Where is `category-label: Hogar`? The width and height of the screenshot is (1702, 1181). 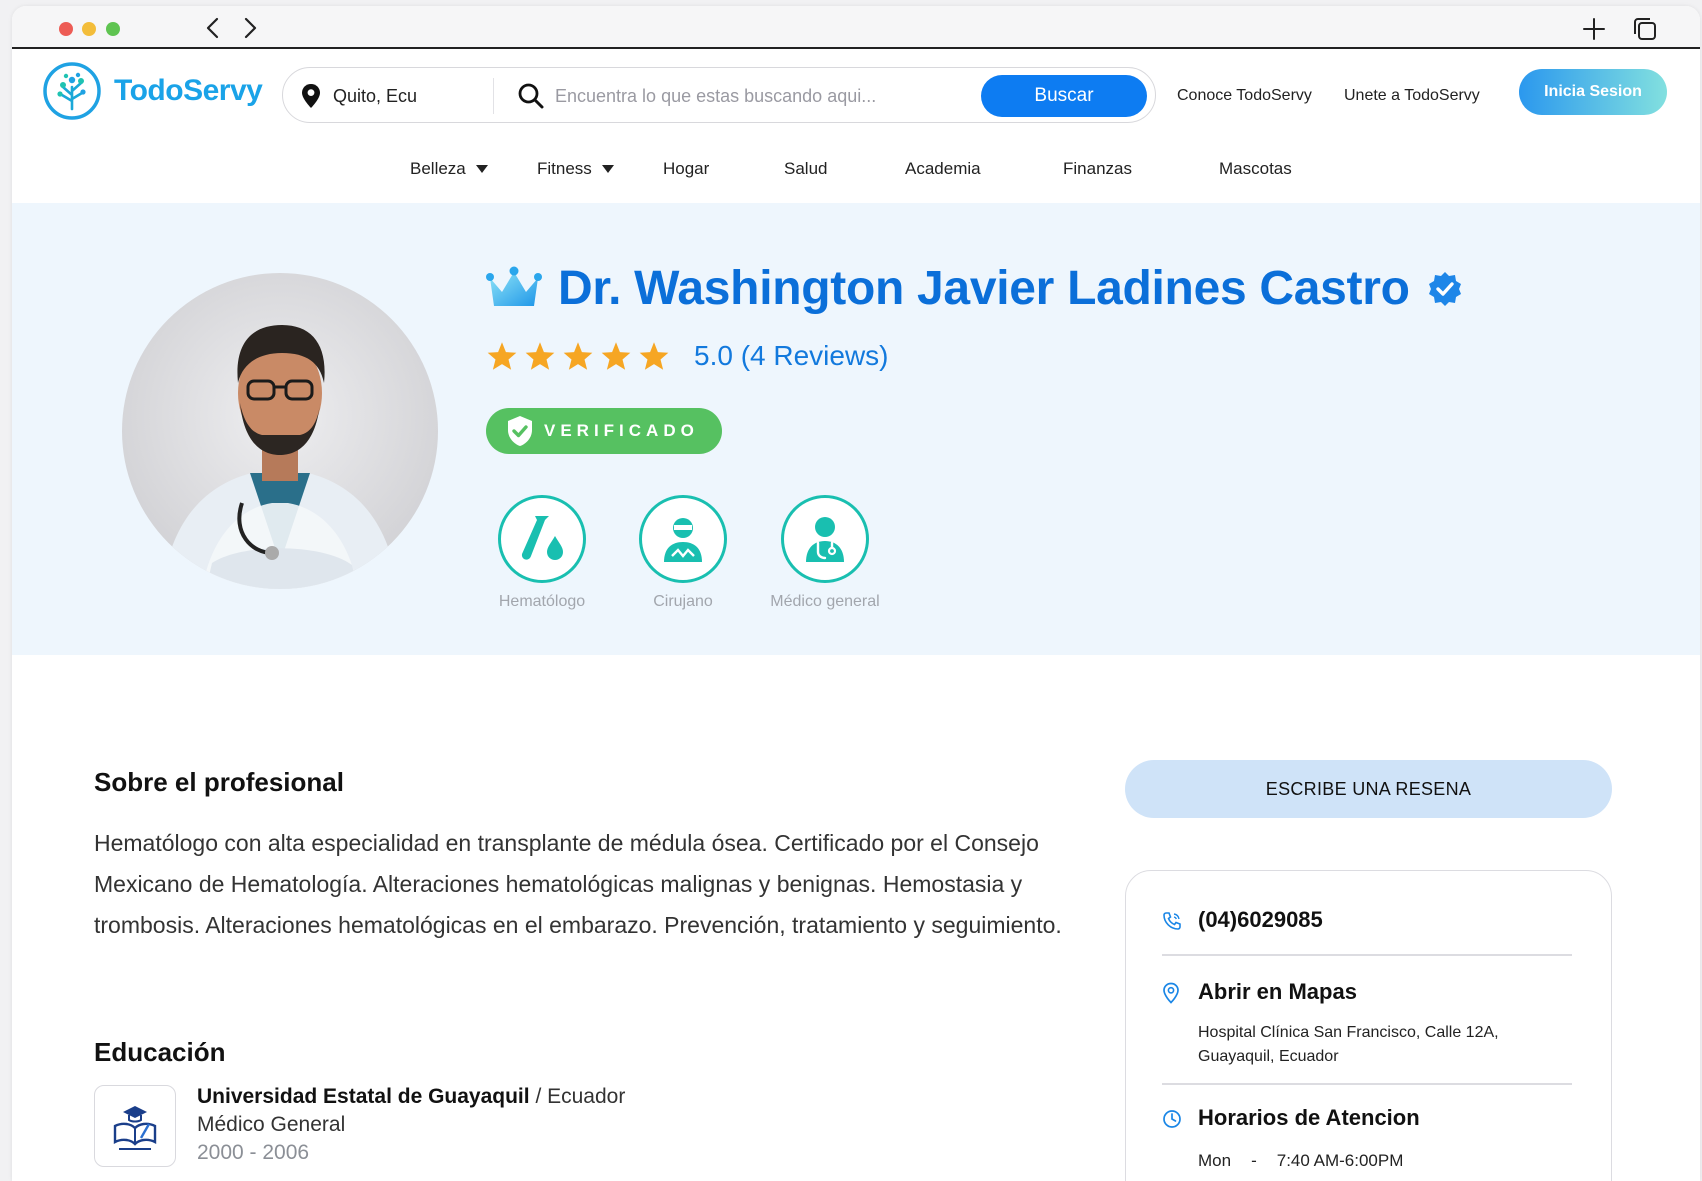
category-label: Hogar is located at coordinates (686, 168).